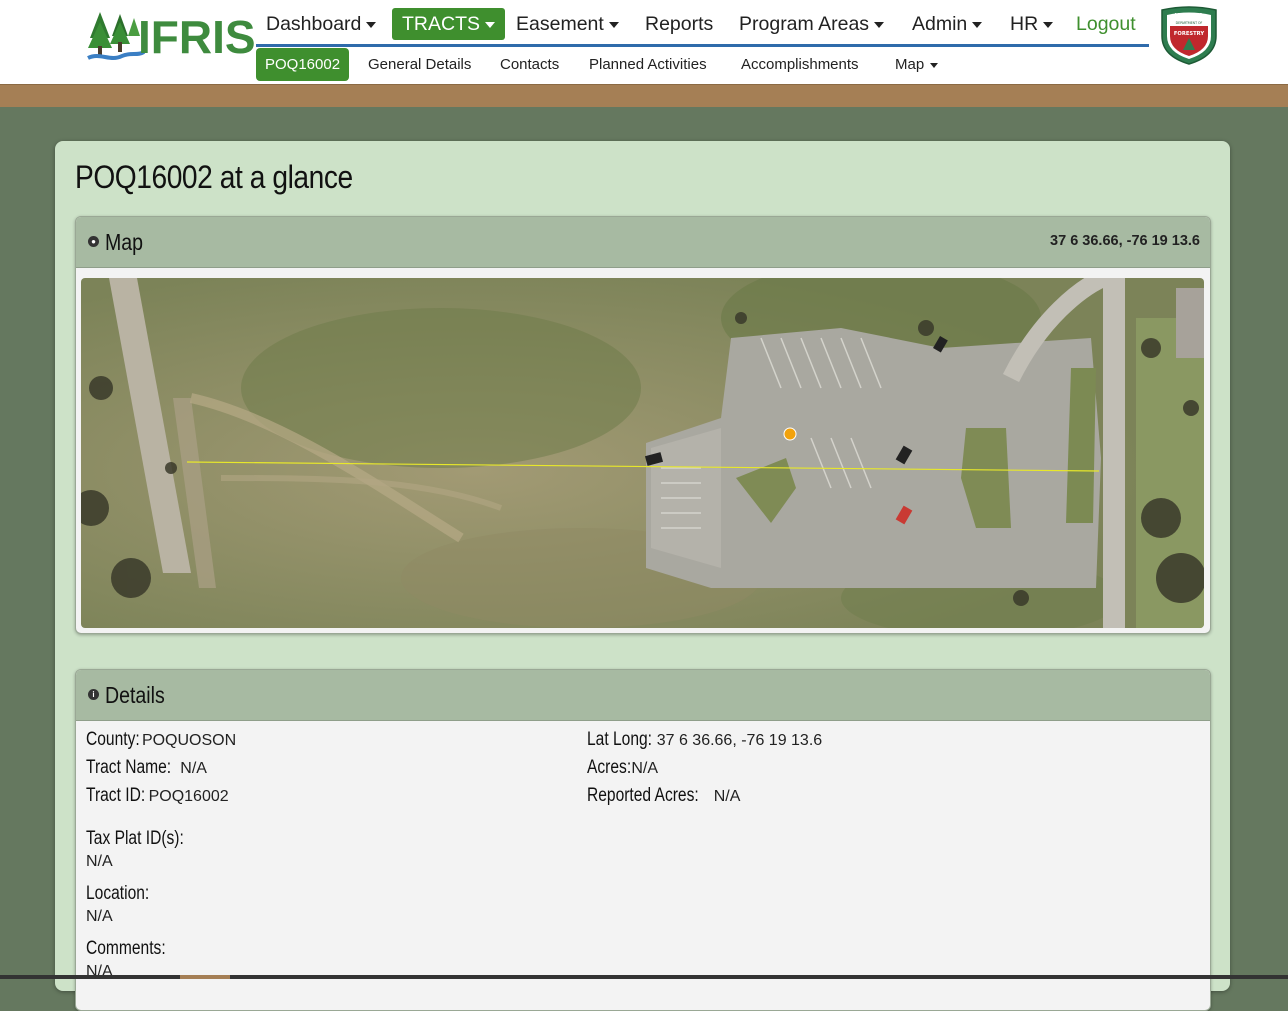 This screenshot has height=1011, width=1288. I want to click on subnav-tract-id-label: POQ16002, so click(303, 64).